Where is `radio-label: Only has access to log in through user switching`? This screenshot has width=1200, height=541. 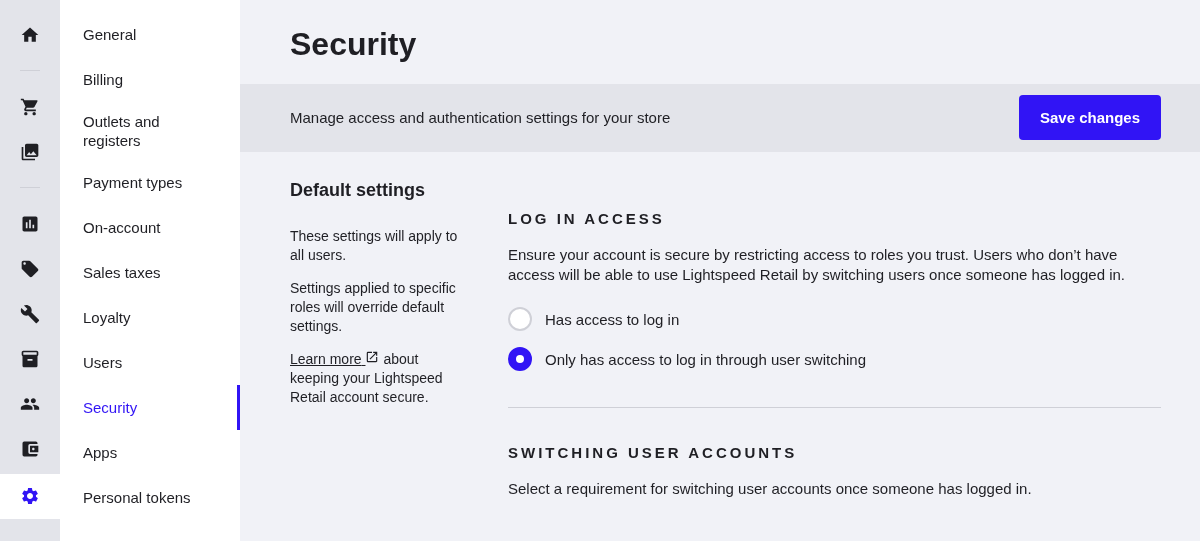 radio-label: Only has access to log in through user switching is located at coordinates (705, 359).